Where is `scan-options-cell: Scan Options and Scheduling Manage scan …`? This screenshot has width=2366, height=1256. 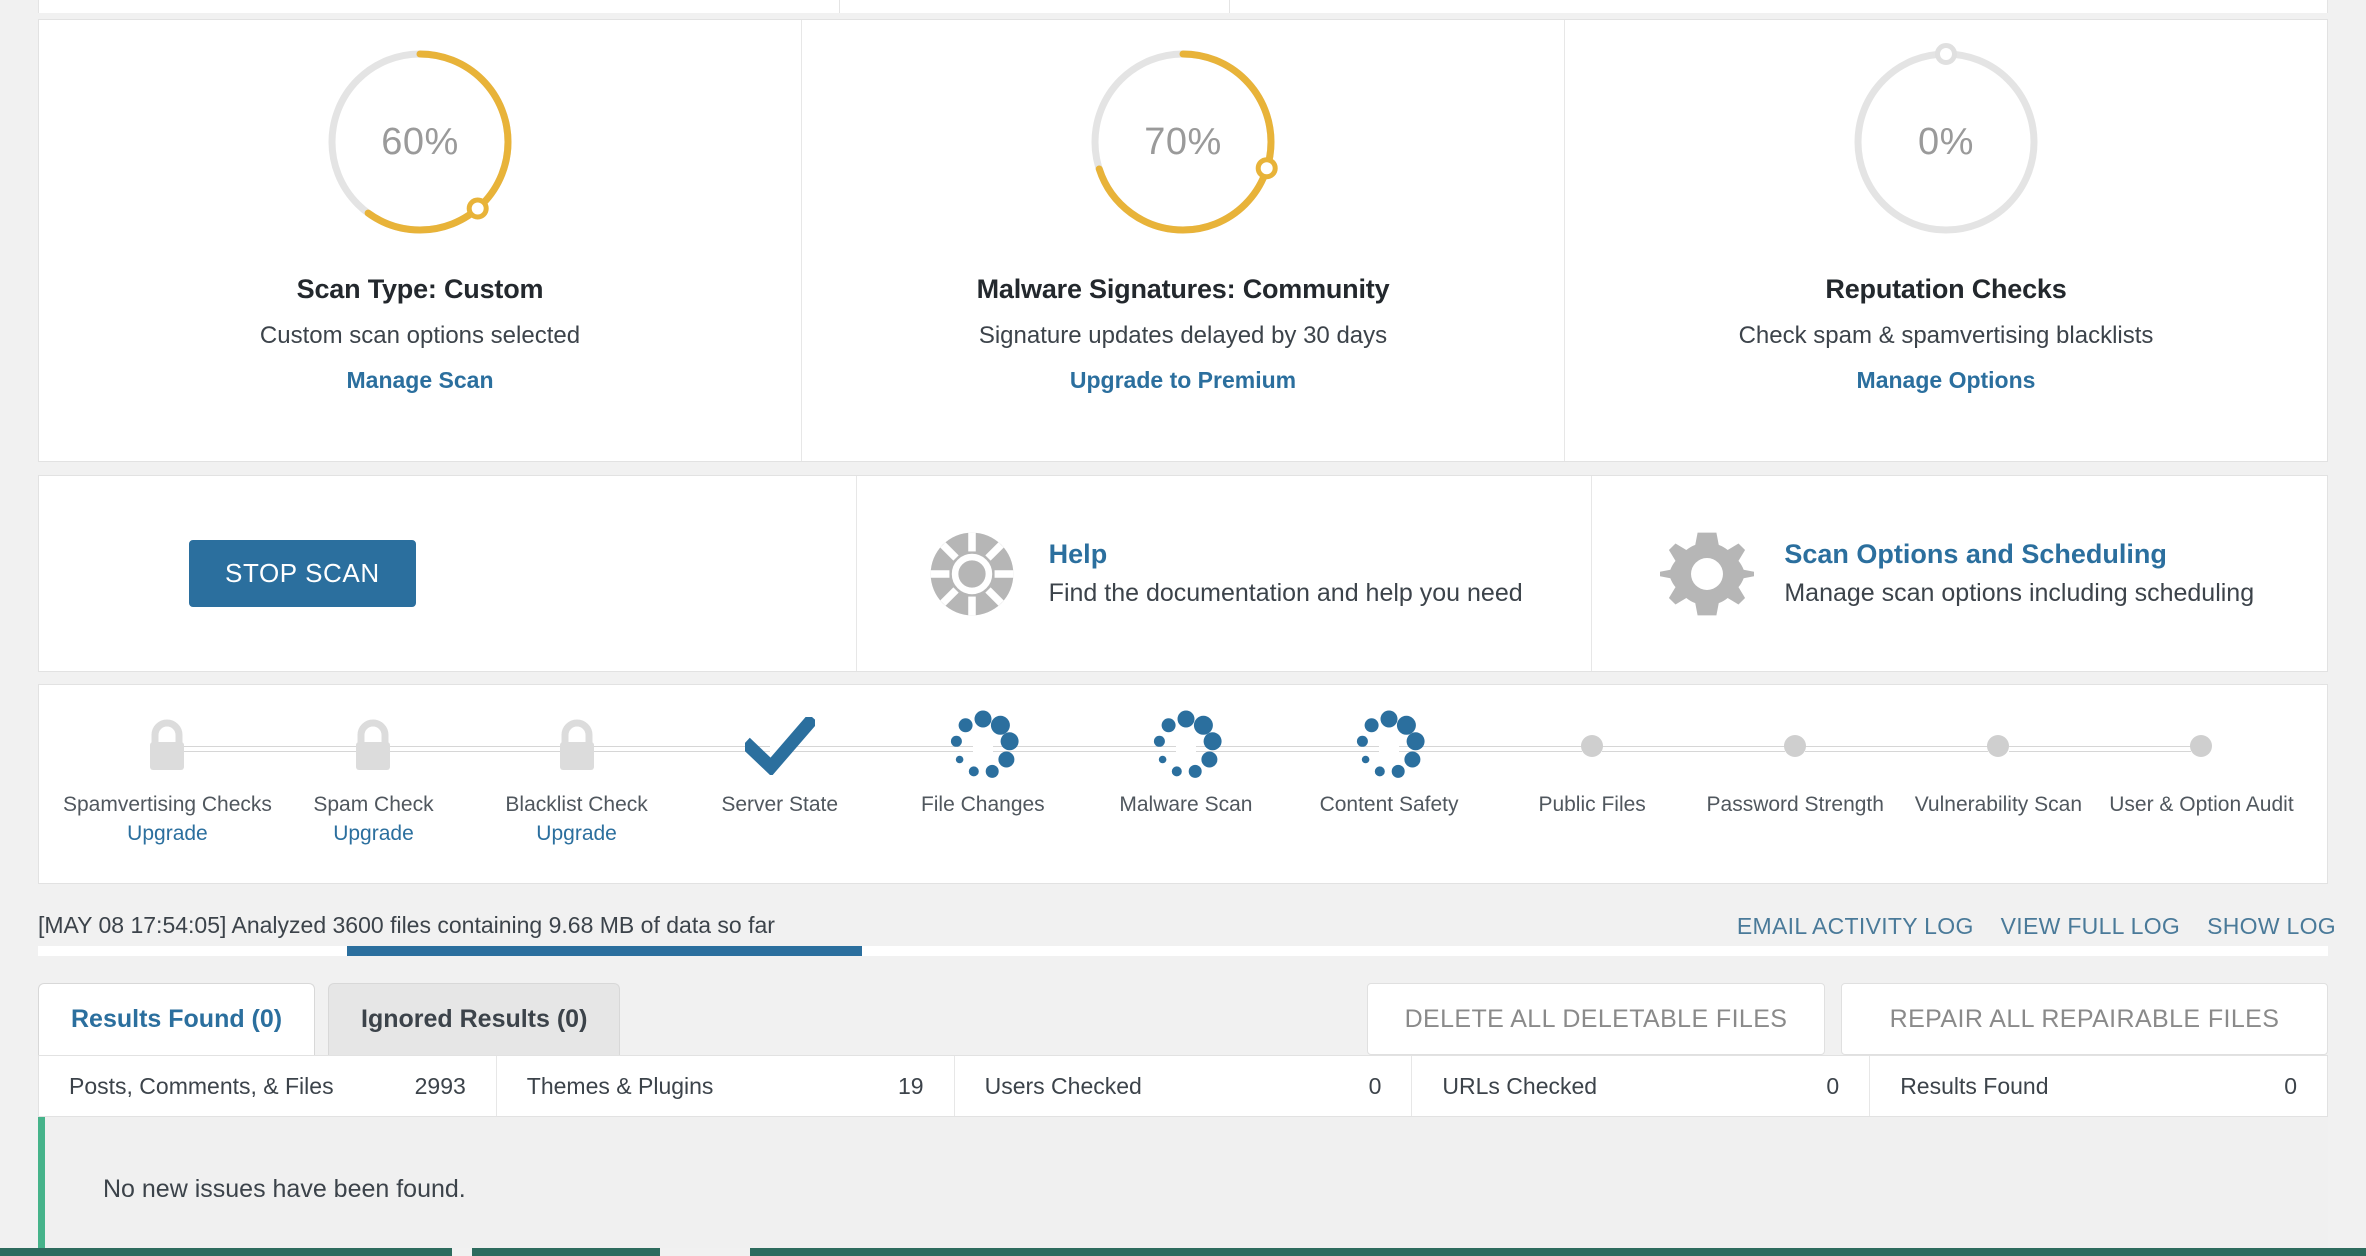
scan-options-cell: Scan Options and Scheduling Manage scan … is located at coordinates (1959, 573).